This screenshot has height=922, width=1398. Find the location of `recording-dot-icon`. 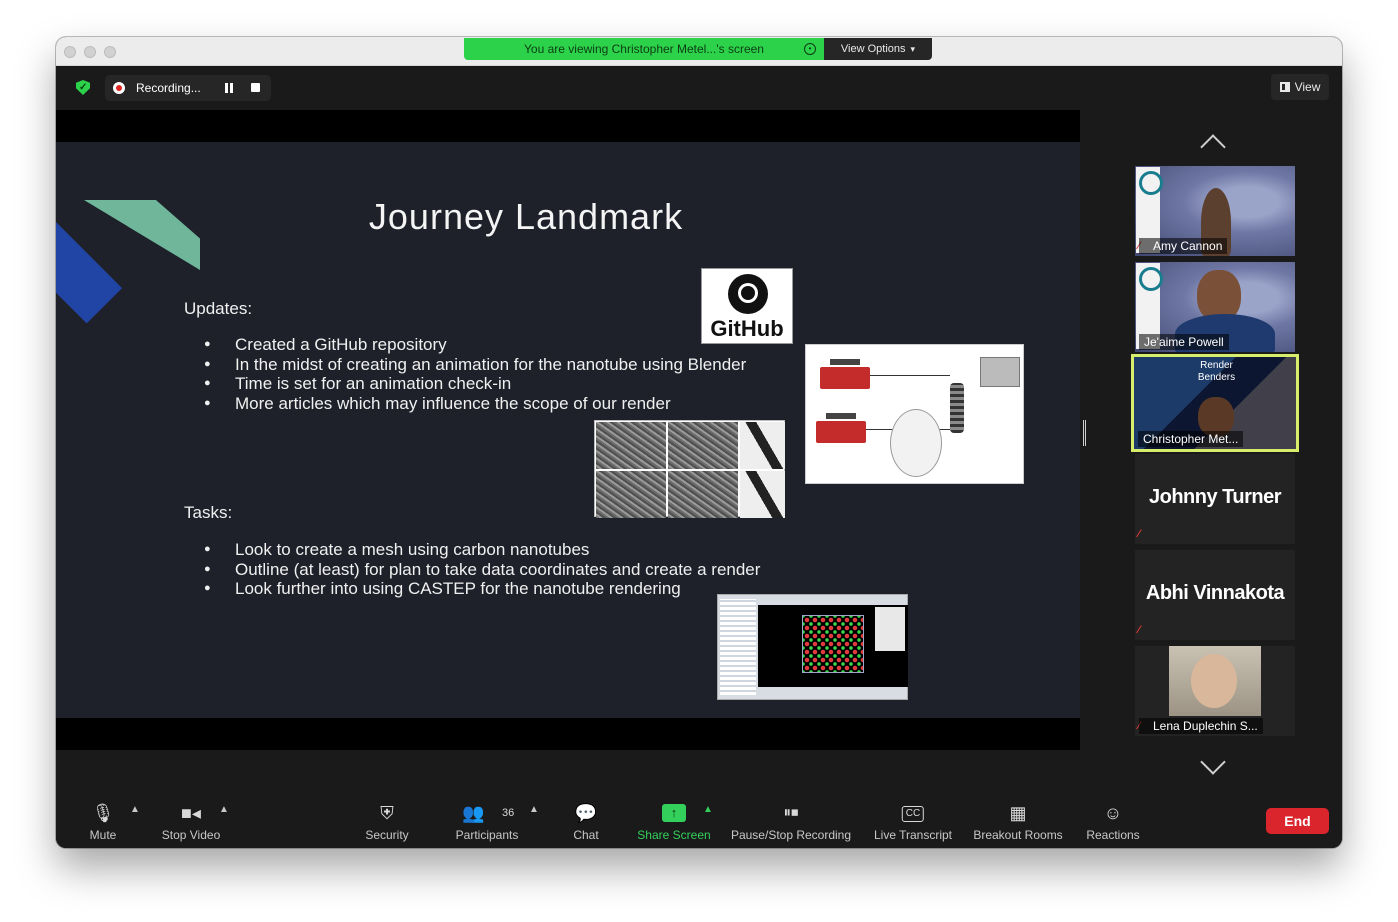

recording-dot-icon is located at coordinates (119, 88).